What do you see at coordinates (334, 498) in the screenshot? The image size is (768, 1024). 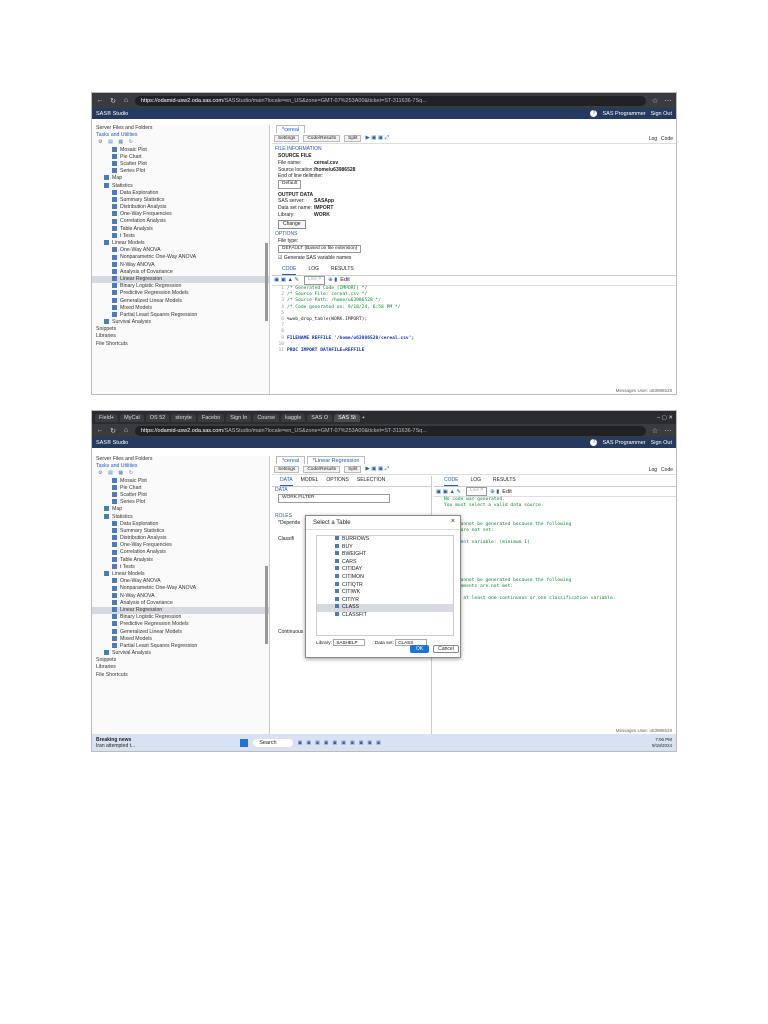 I see `data-source-select: WORK.FILTER` at bounding box center [334, 498].